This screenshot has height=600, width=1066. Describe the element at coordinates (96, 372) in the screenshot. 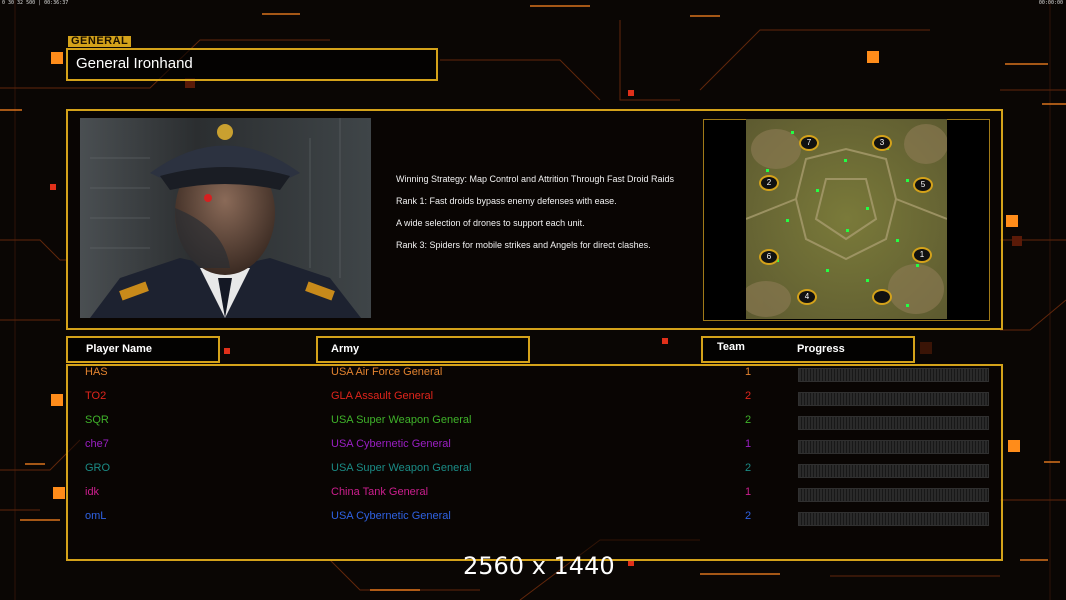

I see `player-name: HAS` at that location.